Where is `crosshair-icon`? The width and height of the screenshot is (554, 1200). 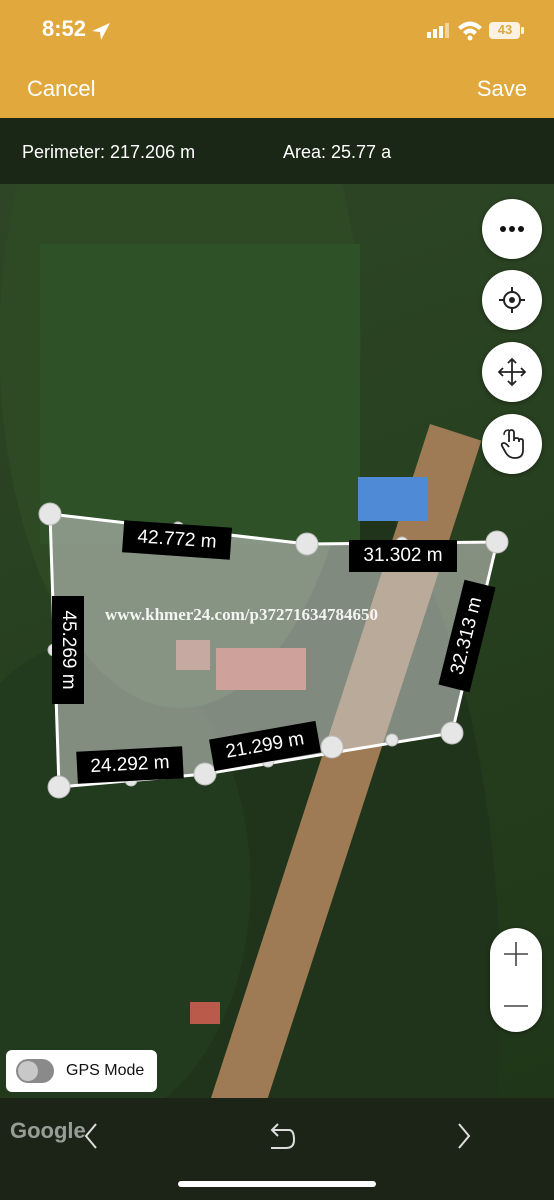 crosshair-icon is located at coordinates (512, 300).